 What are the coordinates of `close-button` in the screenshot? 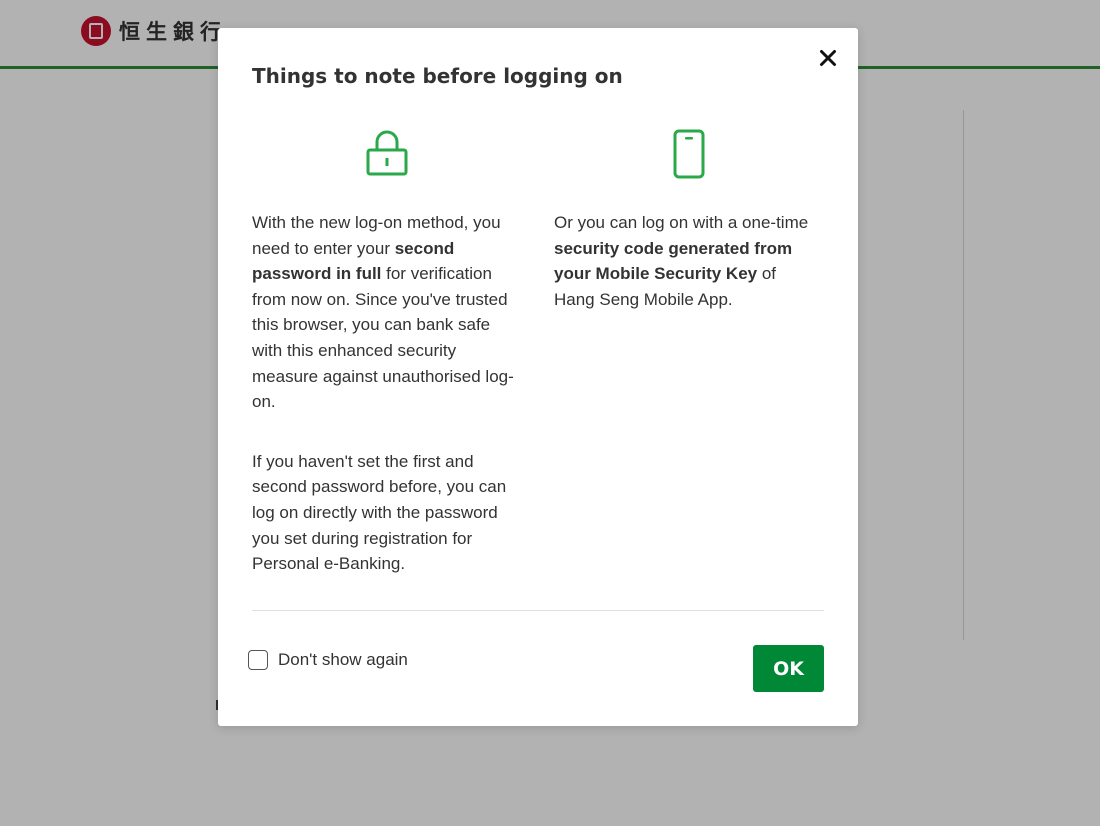 It's located at (828, 58).